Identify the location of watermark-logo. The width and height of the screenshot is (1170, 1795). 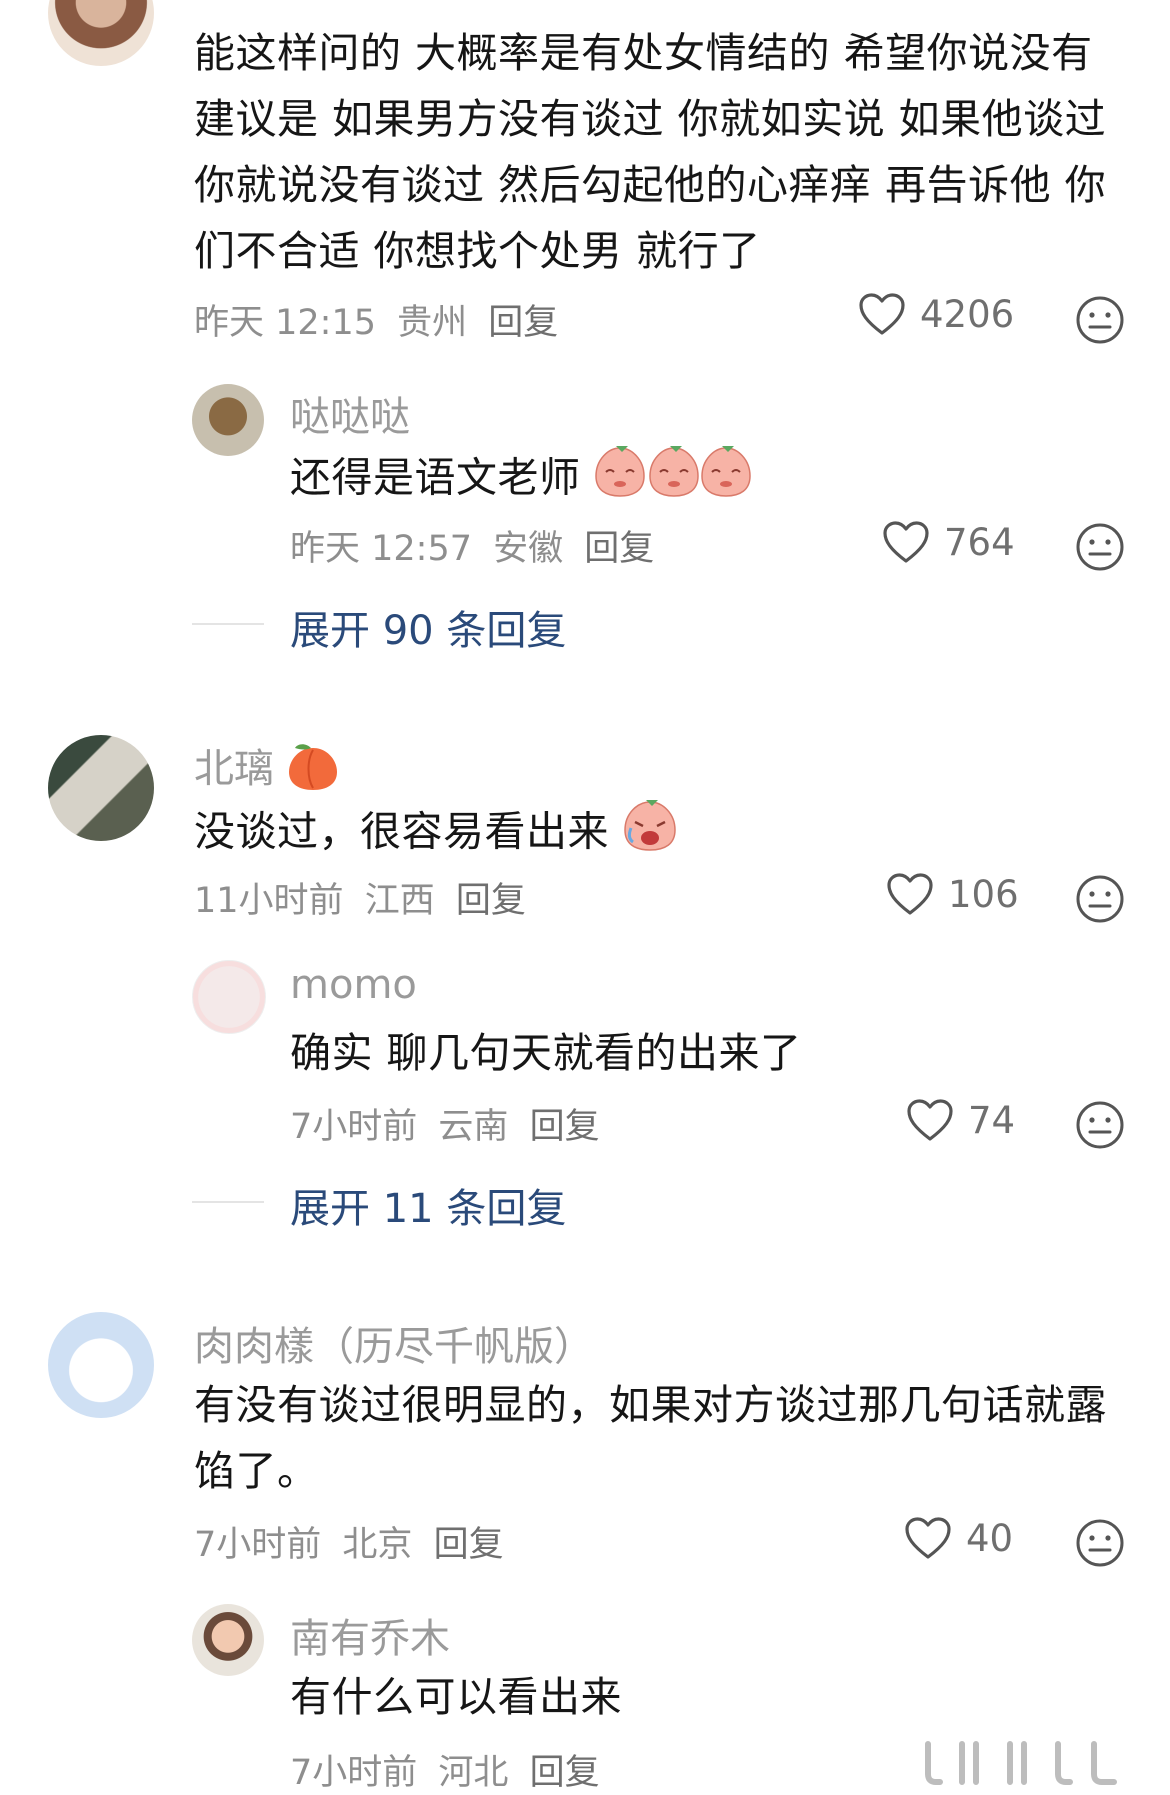
(1028, 1761).